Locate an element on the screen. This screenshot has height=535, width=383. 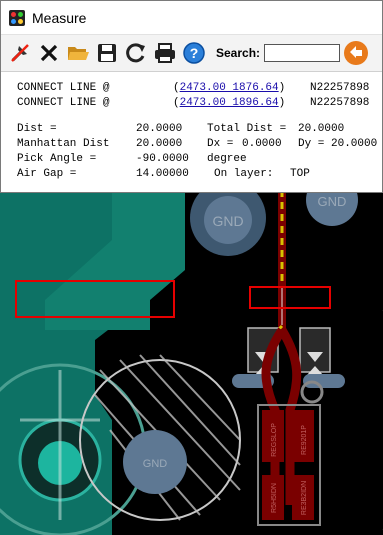
manhattan-label: Manhattan Dist is located at coordinates (63, 144).